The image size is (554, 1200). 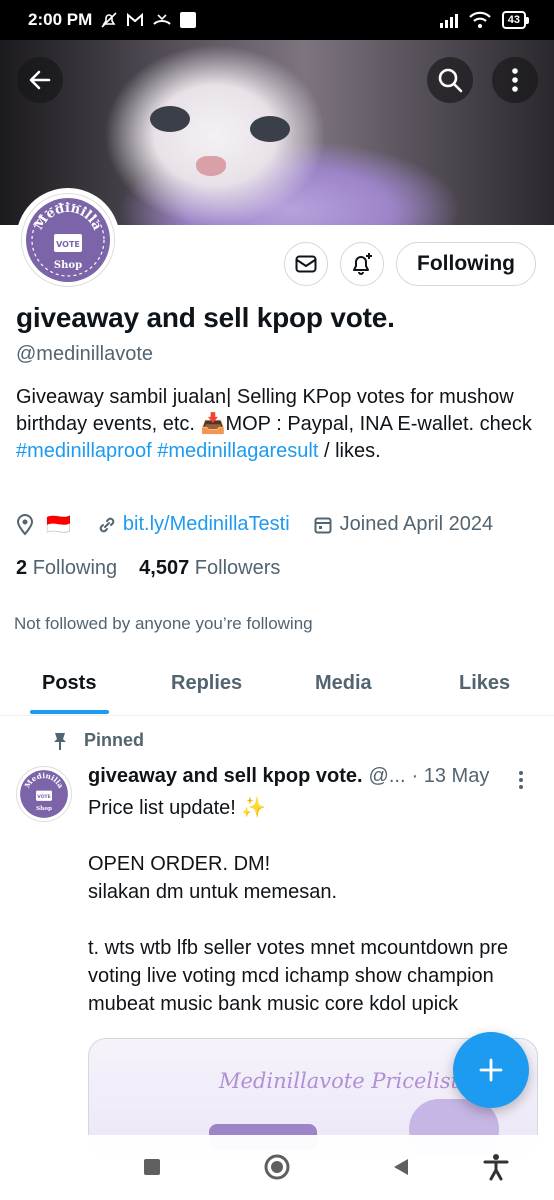 I want to click on missed-call-icon, so click(x=162, y=19).